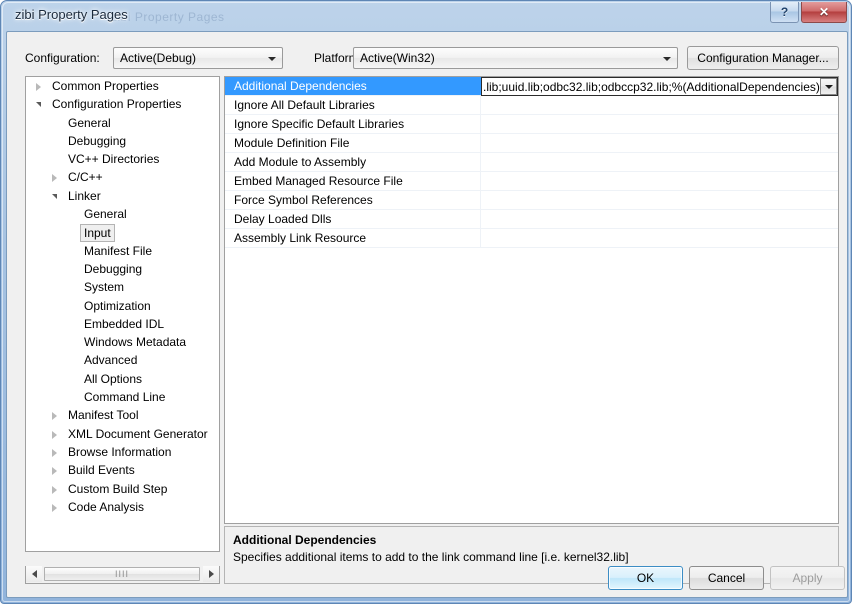 Image resolution: width=852 pixels, height=604 pixels. Describe the element at coordinates (117, 305) in the screenshot. I see `tree-item-label: Optimization` at that location.